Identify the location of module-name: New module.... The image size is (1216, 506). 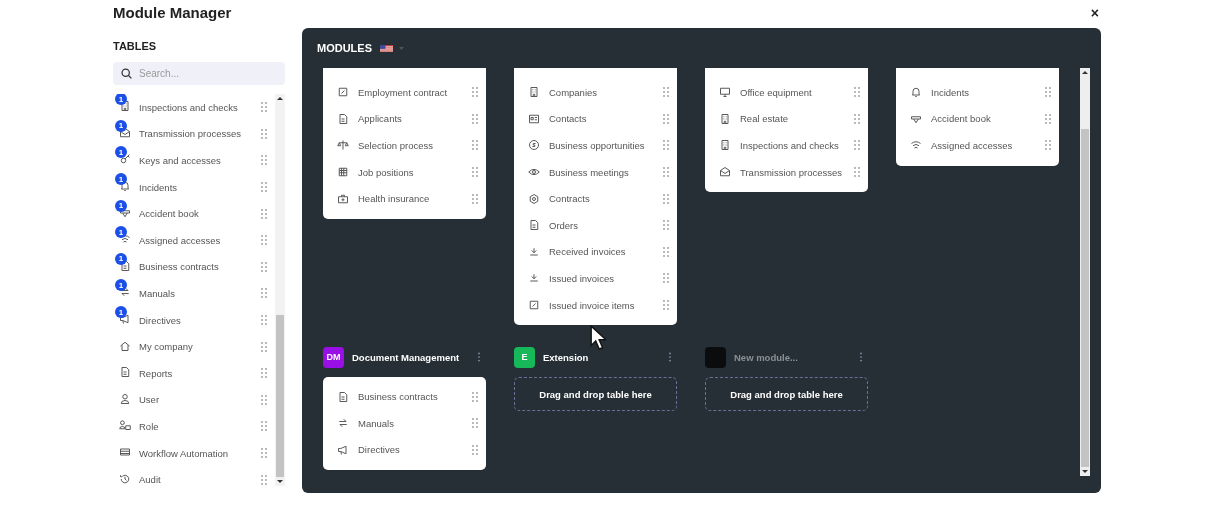
(796, 357).